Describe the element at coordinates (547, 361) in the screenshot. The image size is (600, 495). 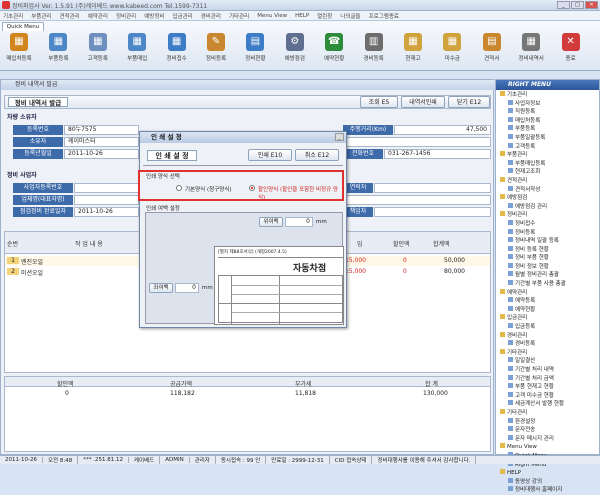
I see `tree-item: 일일결산` at that location.